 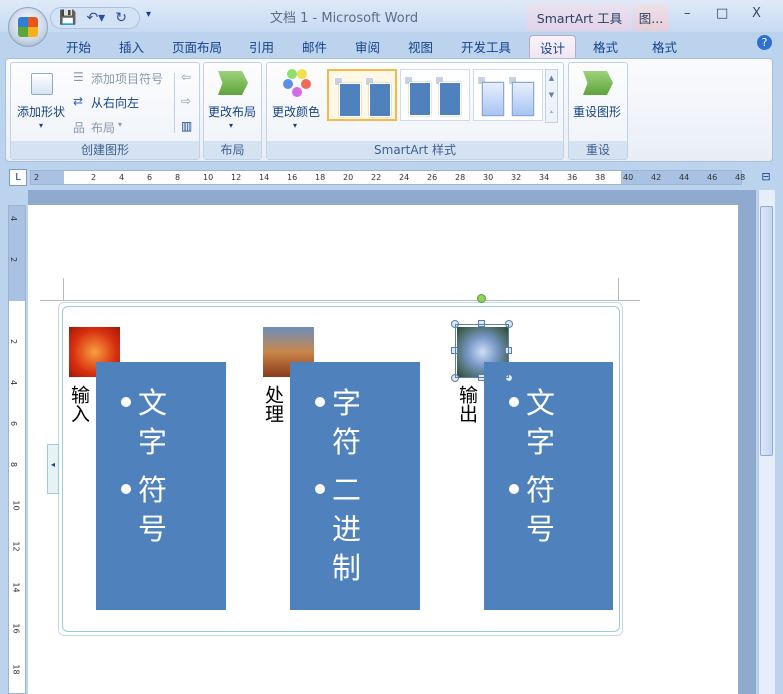 I want to click on change-colors-button: 更改颜色, so click(x=296, y=111).